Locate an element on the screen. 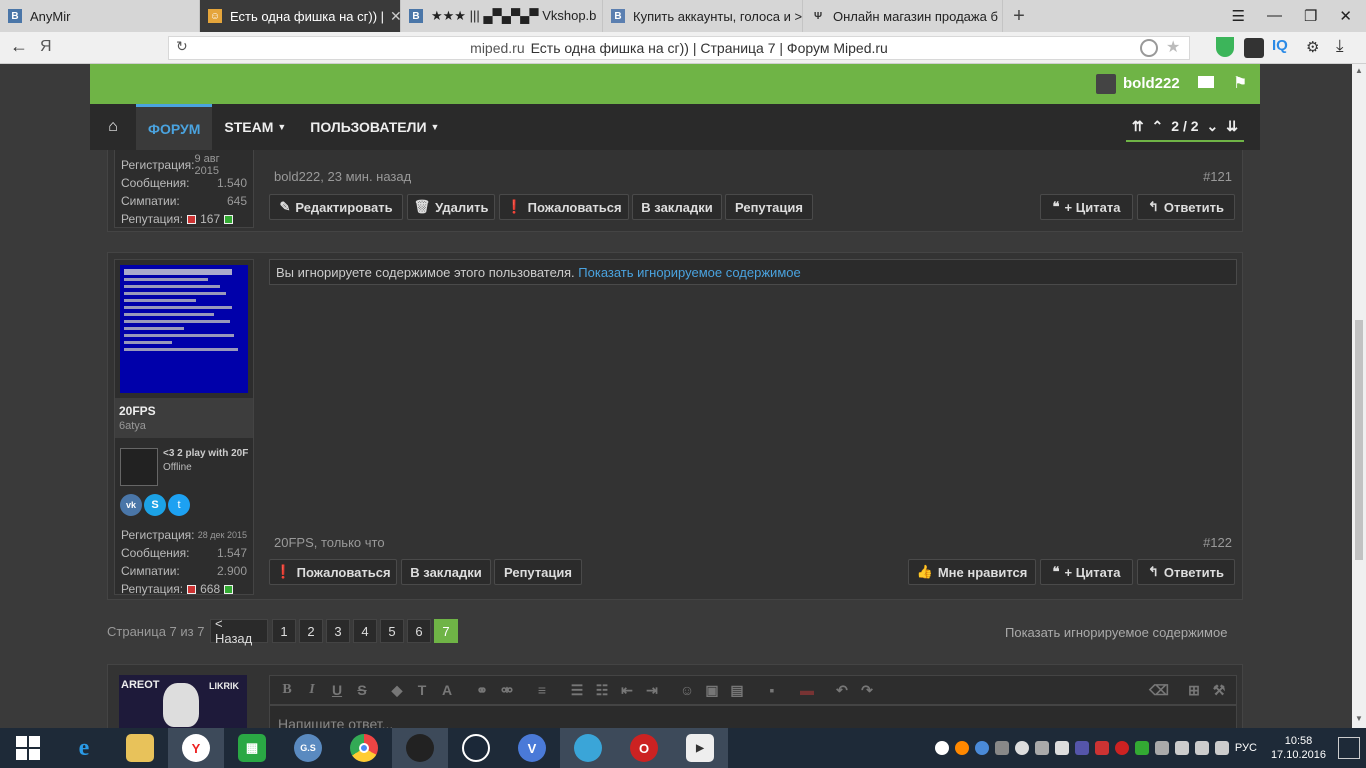  yandex-logo: Я is located at coordinates (46, 47).